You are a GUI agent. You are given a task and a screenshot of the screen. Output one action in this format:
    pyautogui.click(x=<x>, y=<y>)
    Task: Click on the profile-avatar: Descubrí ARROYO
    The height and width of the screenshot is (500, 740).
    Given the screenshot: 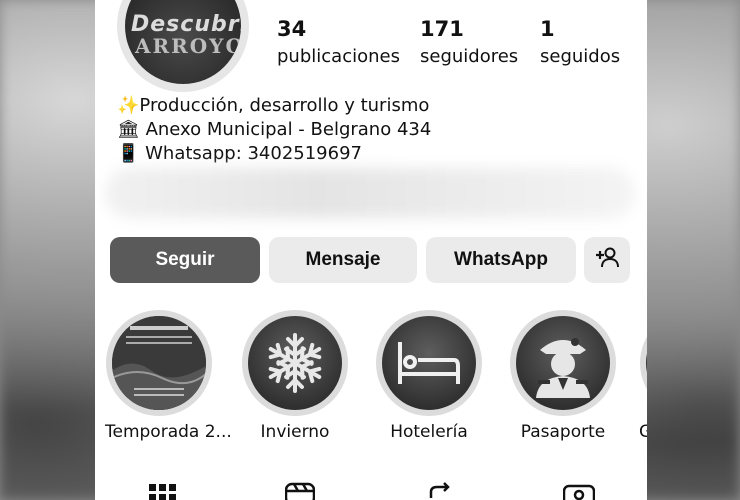 What is the action you would take?
    pyautogui.click(x=183, y=46)
    